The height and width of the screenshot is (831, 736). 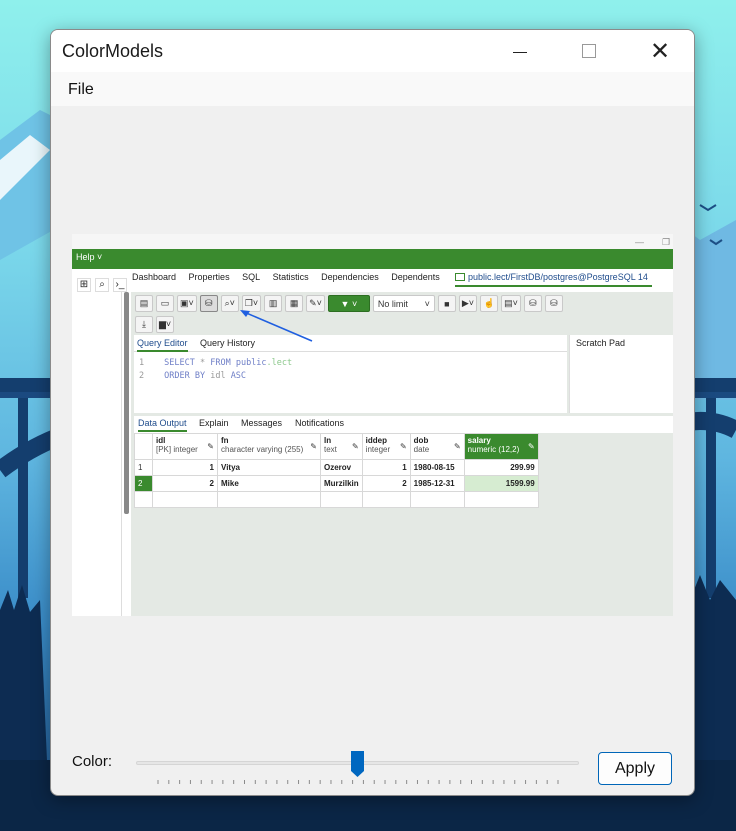 What do you see at coordinates (357, 764) in the screenshot?
I see `color-slider-thumb` at bounding box center [357, 764].